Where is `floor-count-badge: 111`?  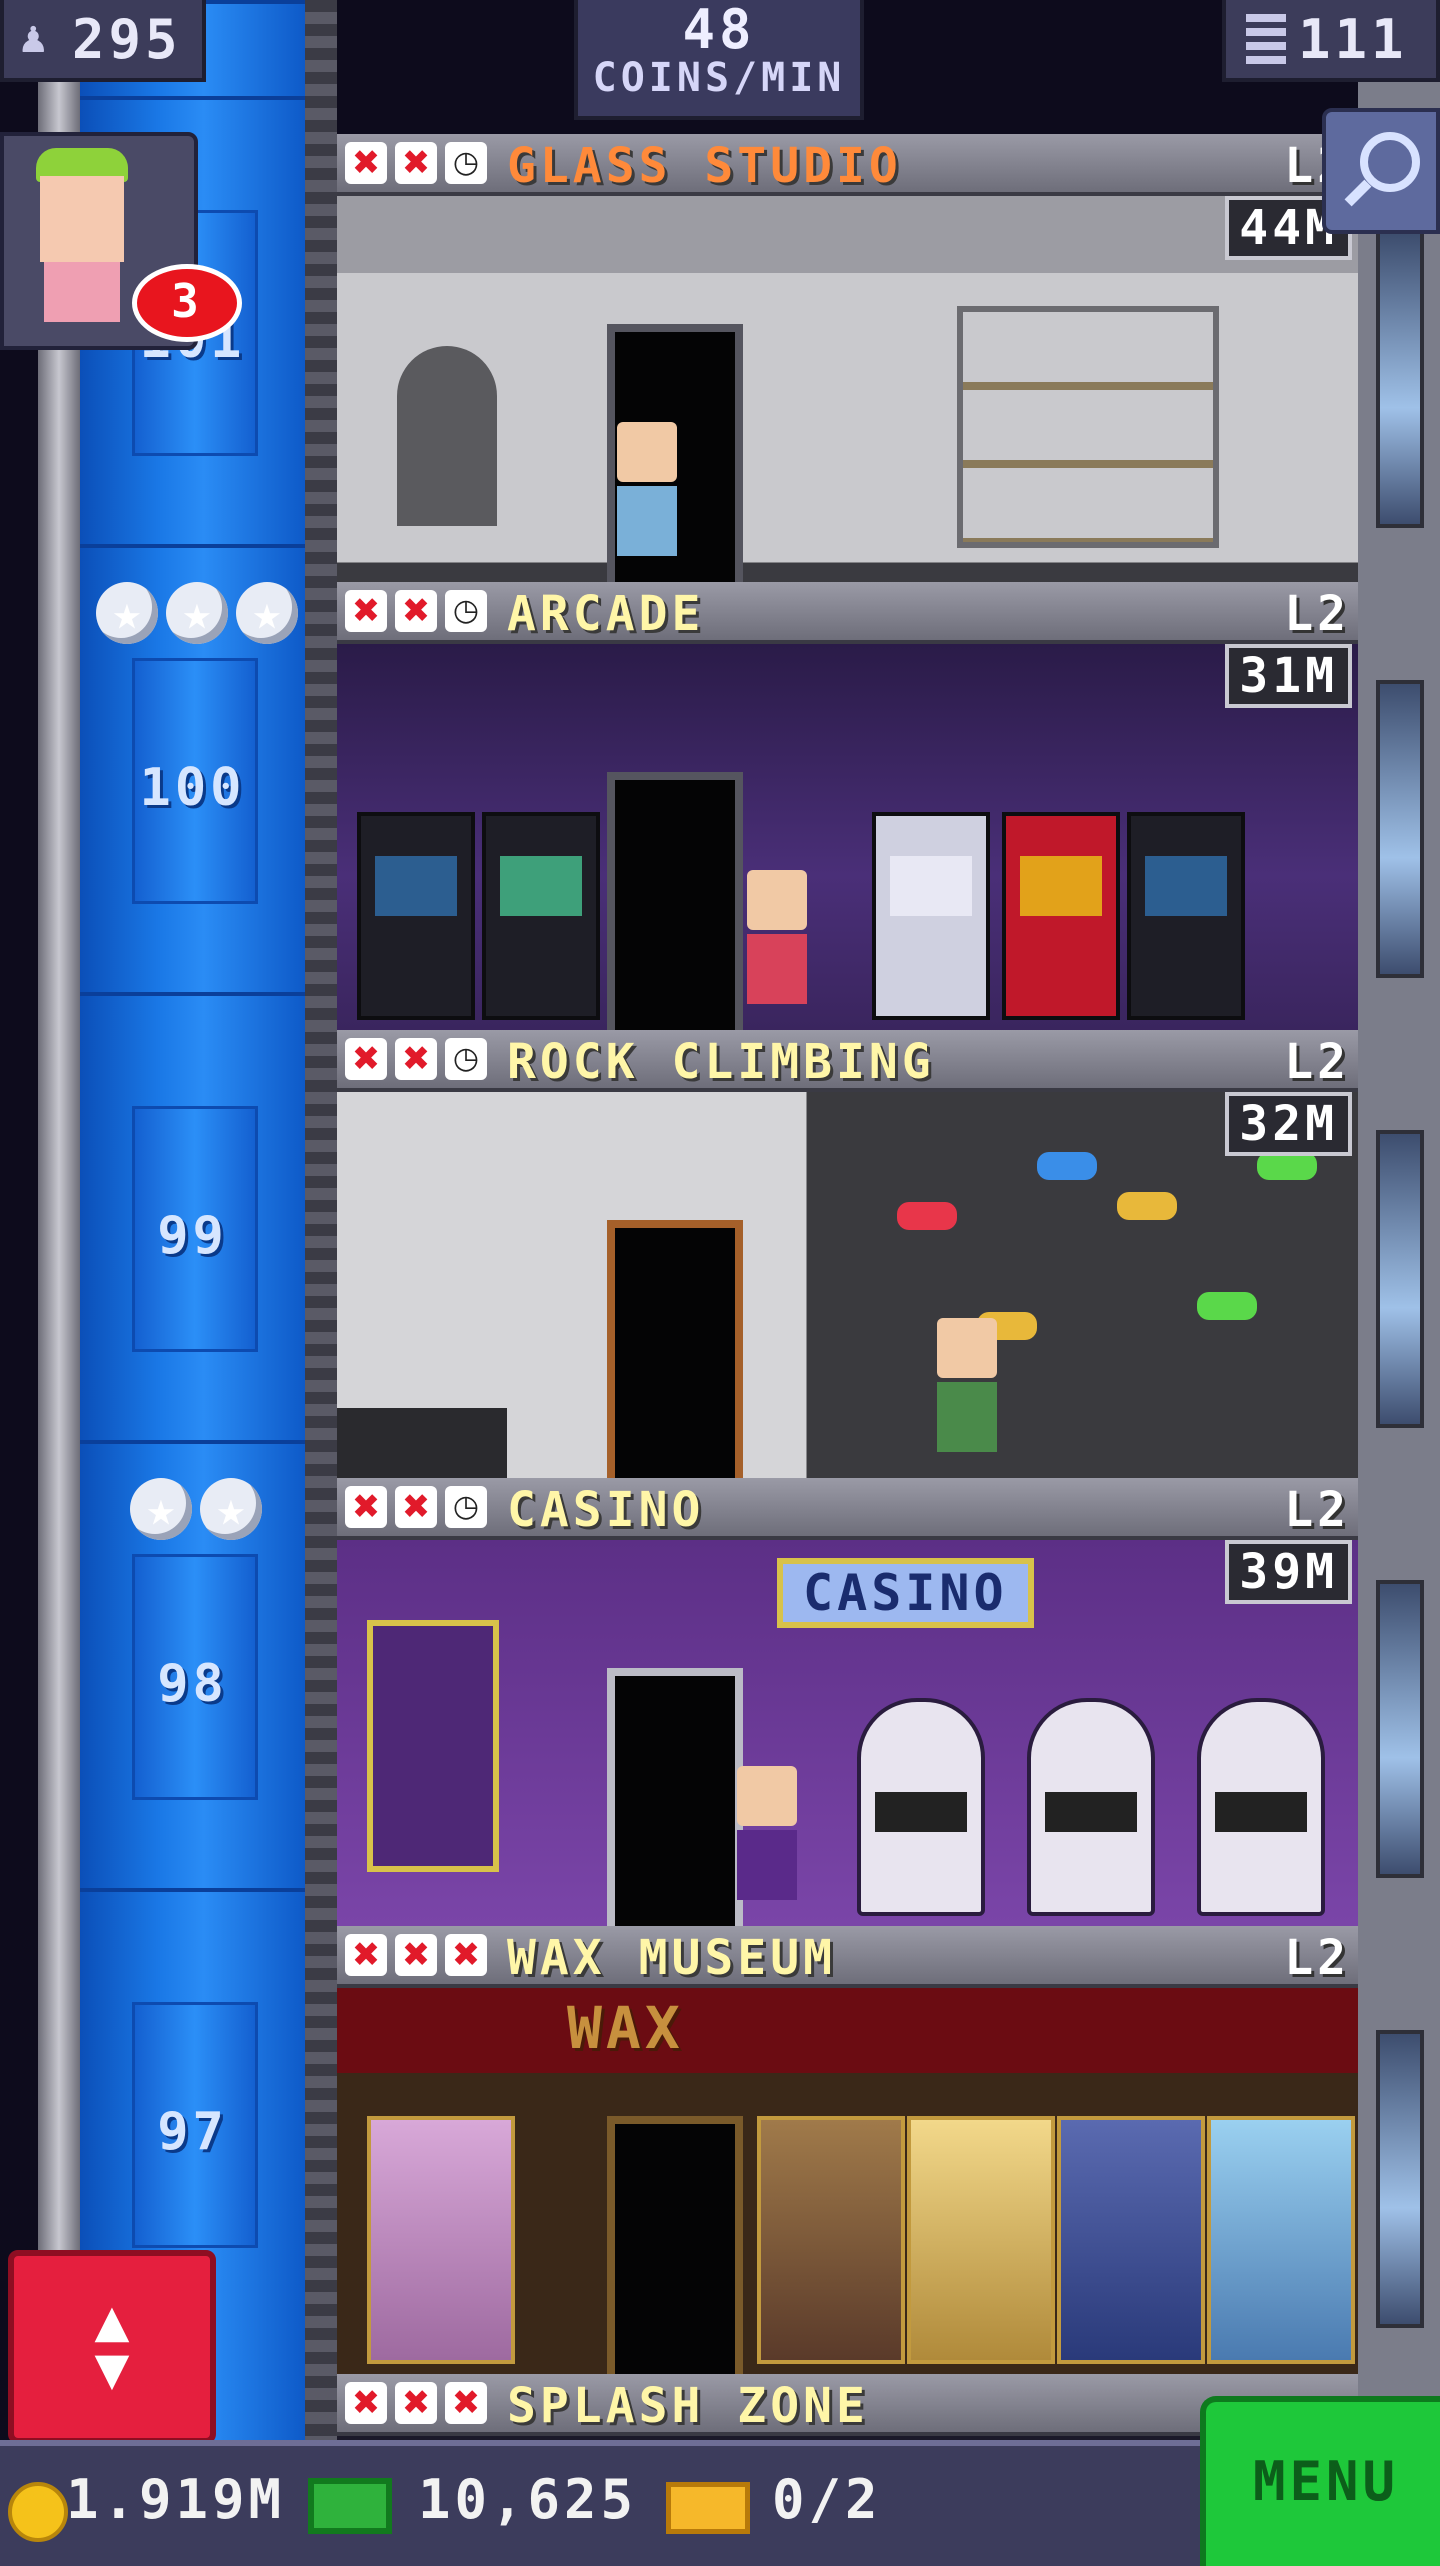 floor-count-badge: 111 is located at coordinates (1331, 41).